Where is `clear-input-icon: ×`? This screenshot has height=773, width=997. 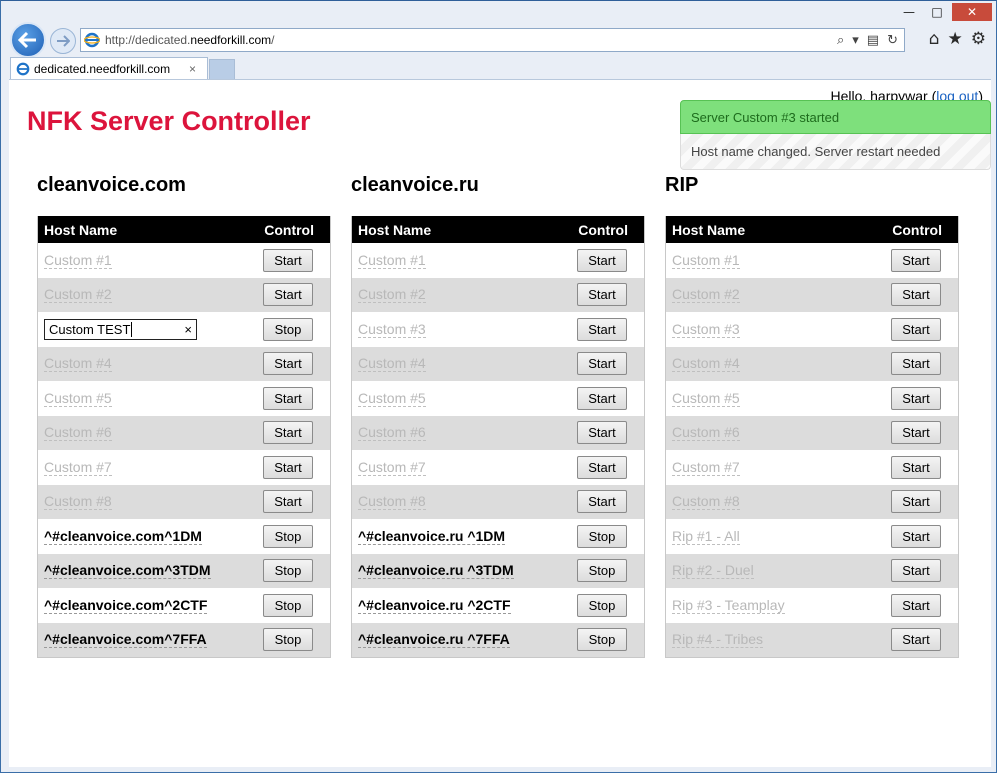
clear-input-icon: × is located at coordinates (188, 329).